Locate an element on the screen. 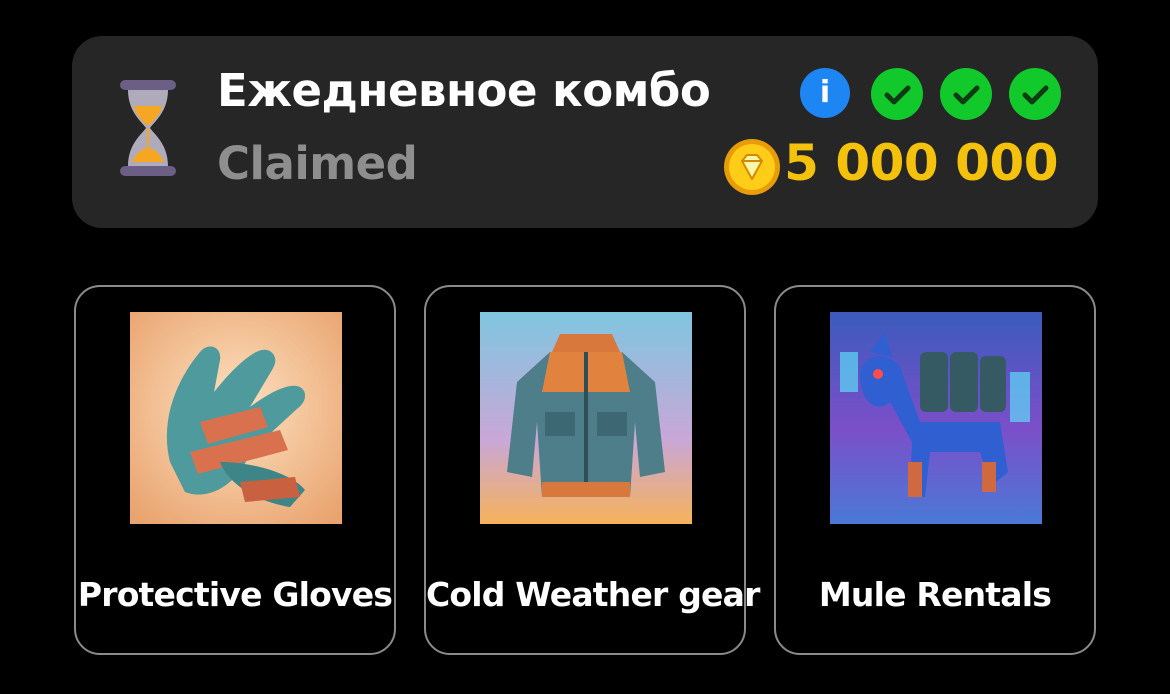 This screenshot has height=694, width=1170. info-icon: i is located at coordinates (825, 93).